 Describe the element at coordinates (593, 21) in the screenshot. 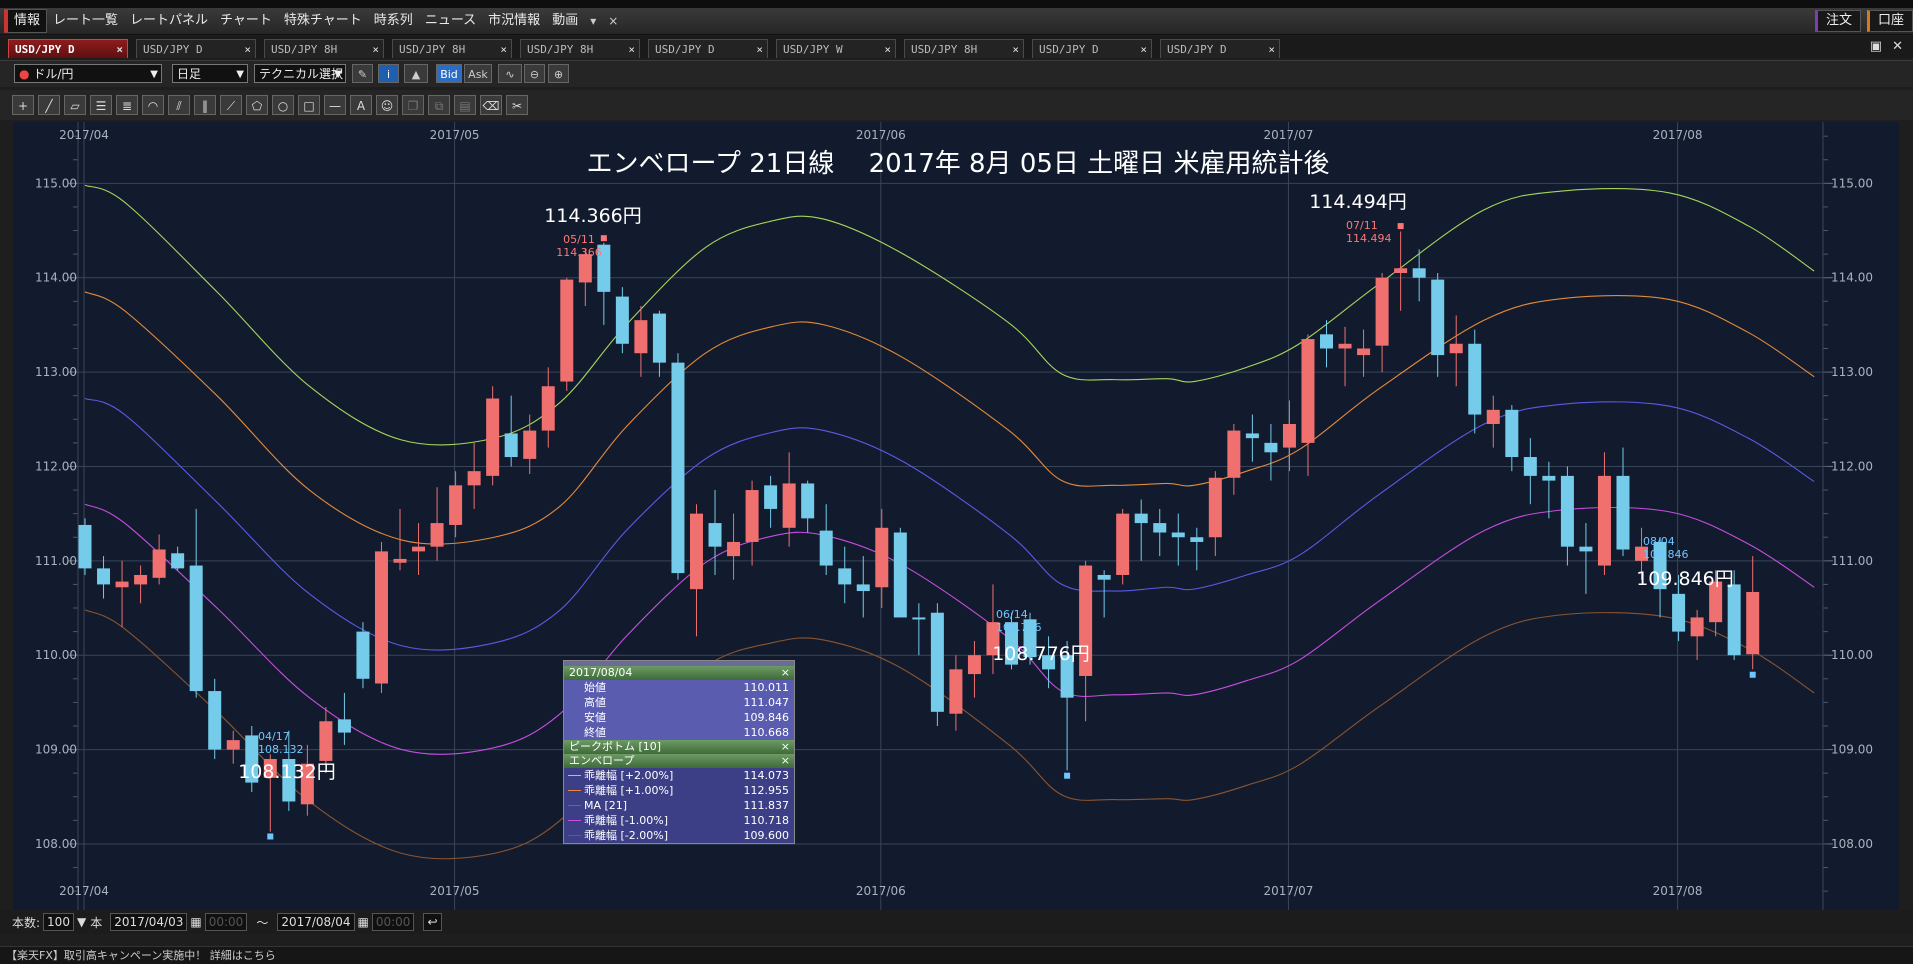

I see `menu-dropdown-icon: ▾` at that location.